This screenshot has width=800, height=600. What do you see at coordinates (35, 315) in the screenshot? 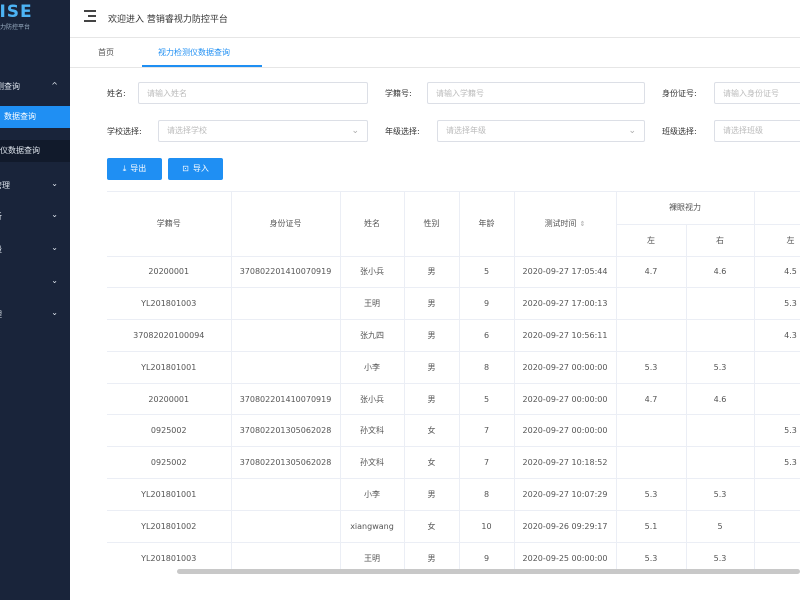
I see `sidebar-item-manage: 理 ⌄` at bounding box center [35, 315].